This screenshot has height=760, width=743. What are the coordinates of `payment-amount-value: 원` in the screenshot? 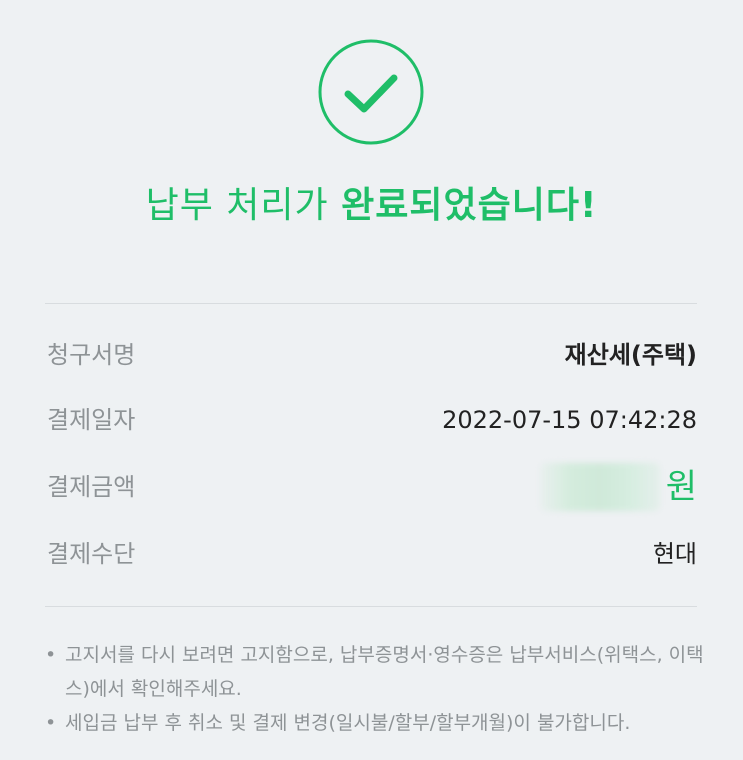 It's located at (618, 487).